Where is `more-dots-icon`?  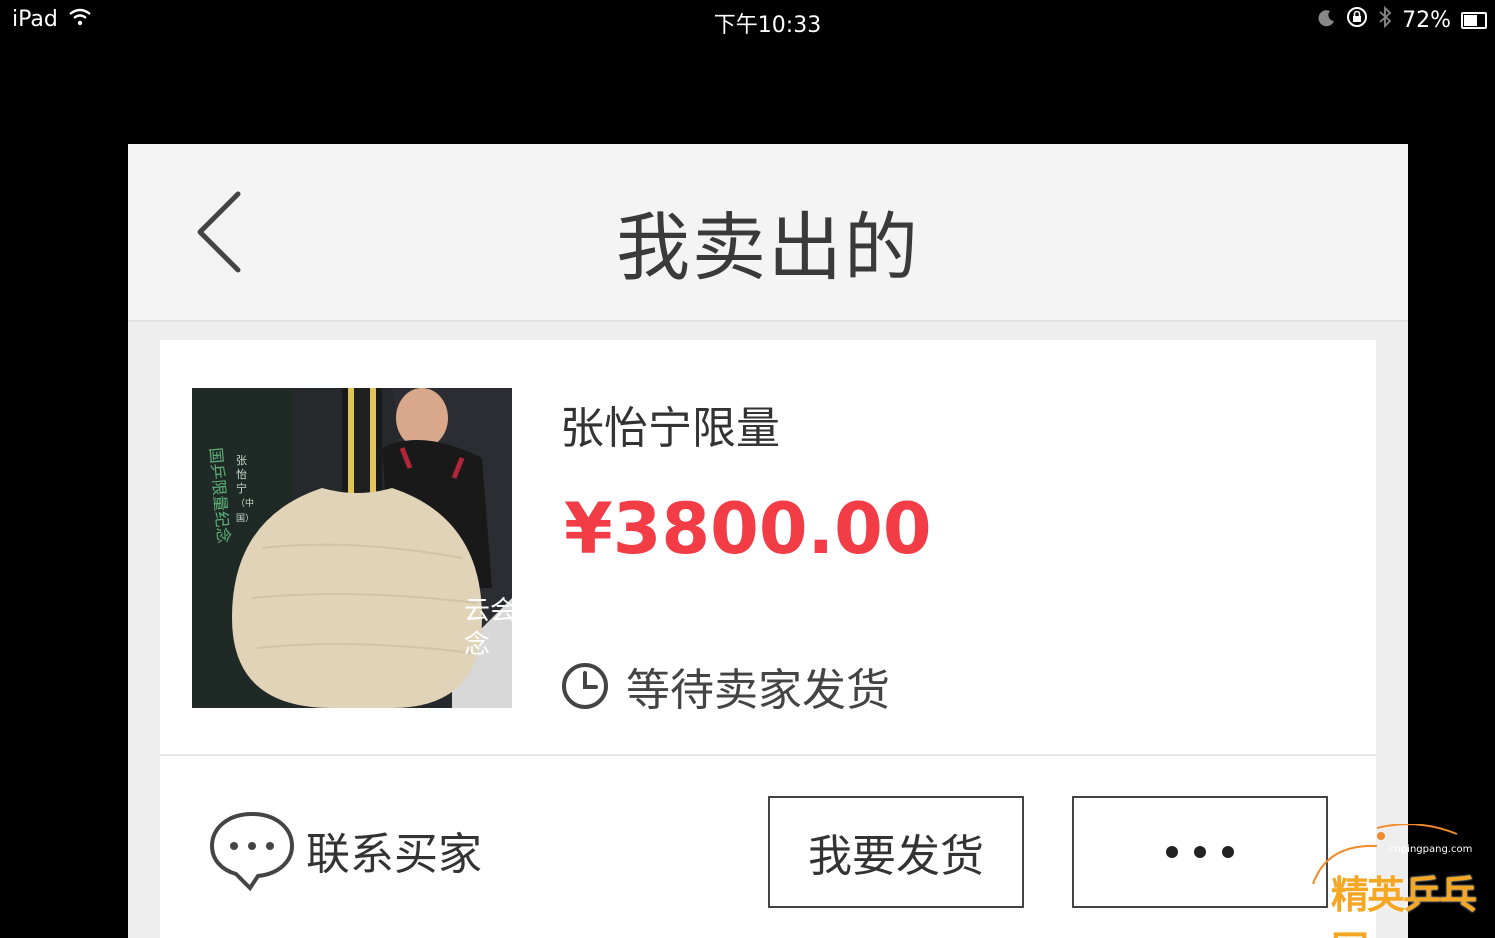
more-dots-icon is located at coordinates (1200, 852).